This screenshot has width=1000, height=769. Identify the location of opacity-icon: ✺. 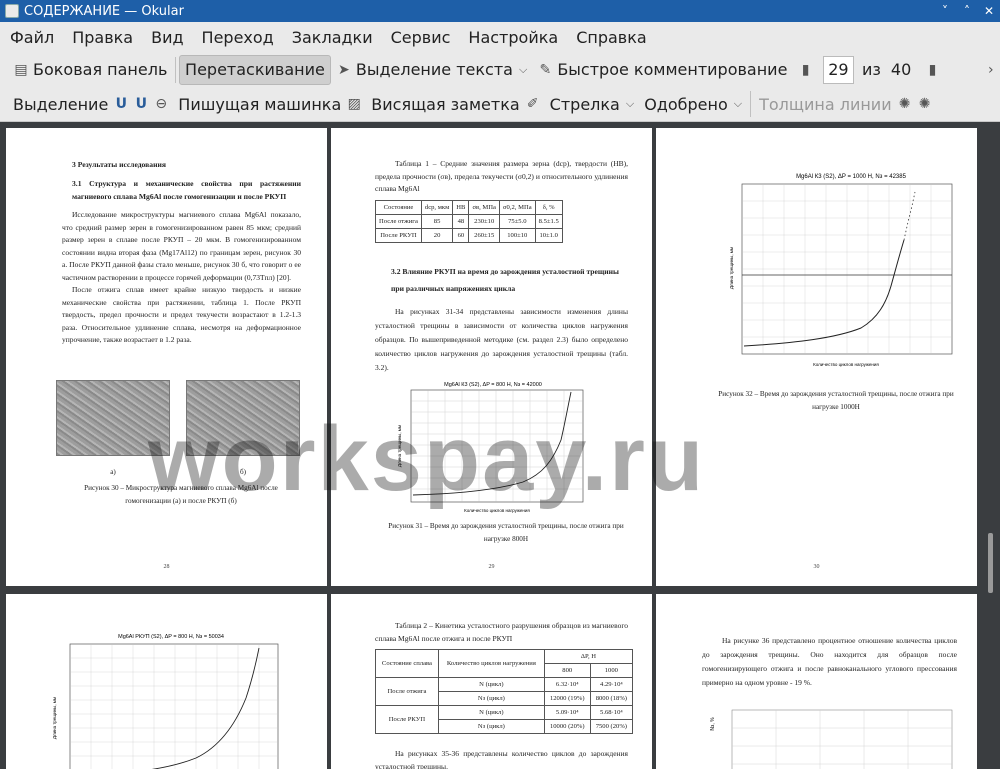
(925, 104).